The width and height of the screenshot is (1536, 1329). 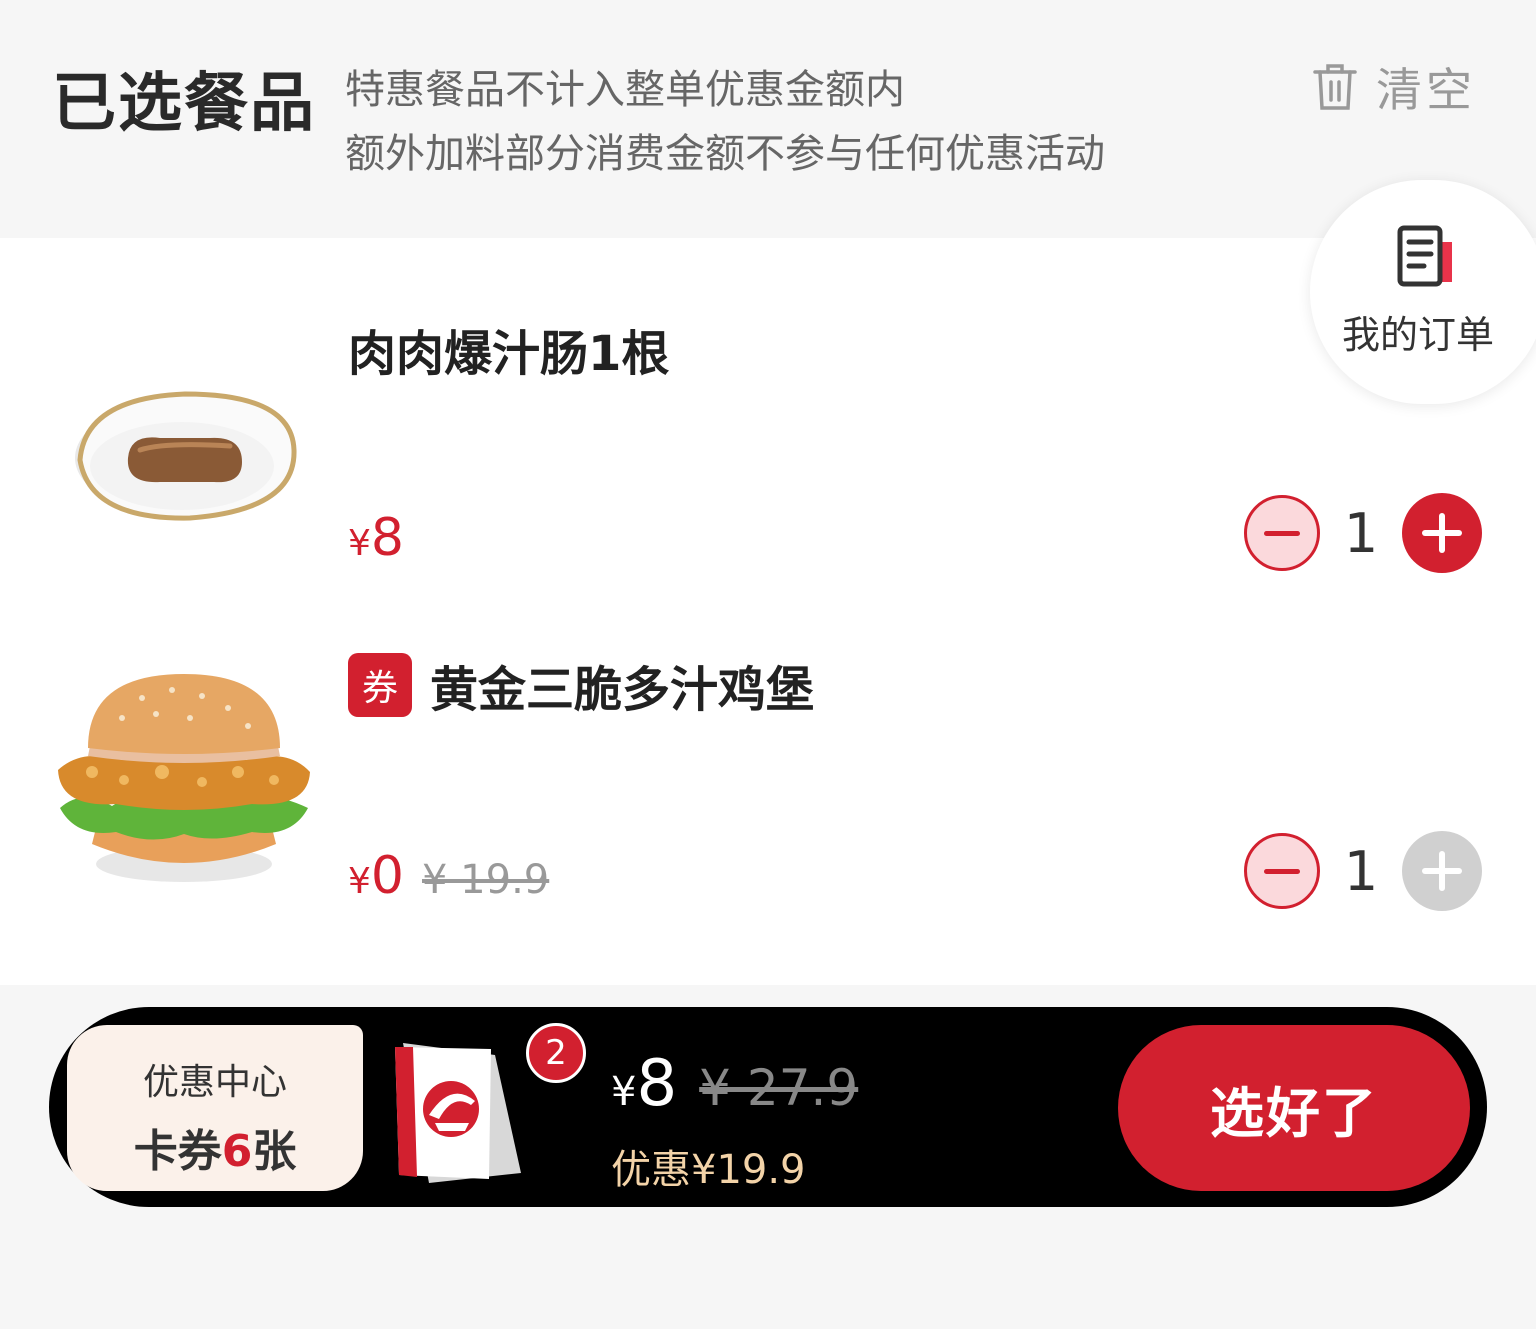 I want to click on page-title: 已选餐品, so click(x=184, y=104).